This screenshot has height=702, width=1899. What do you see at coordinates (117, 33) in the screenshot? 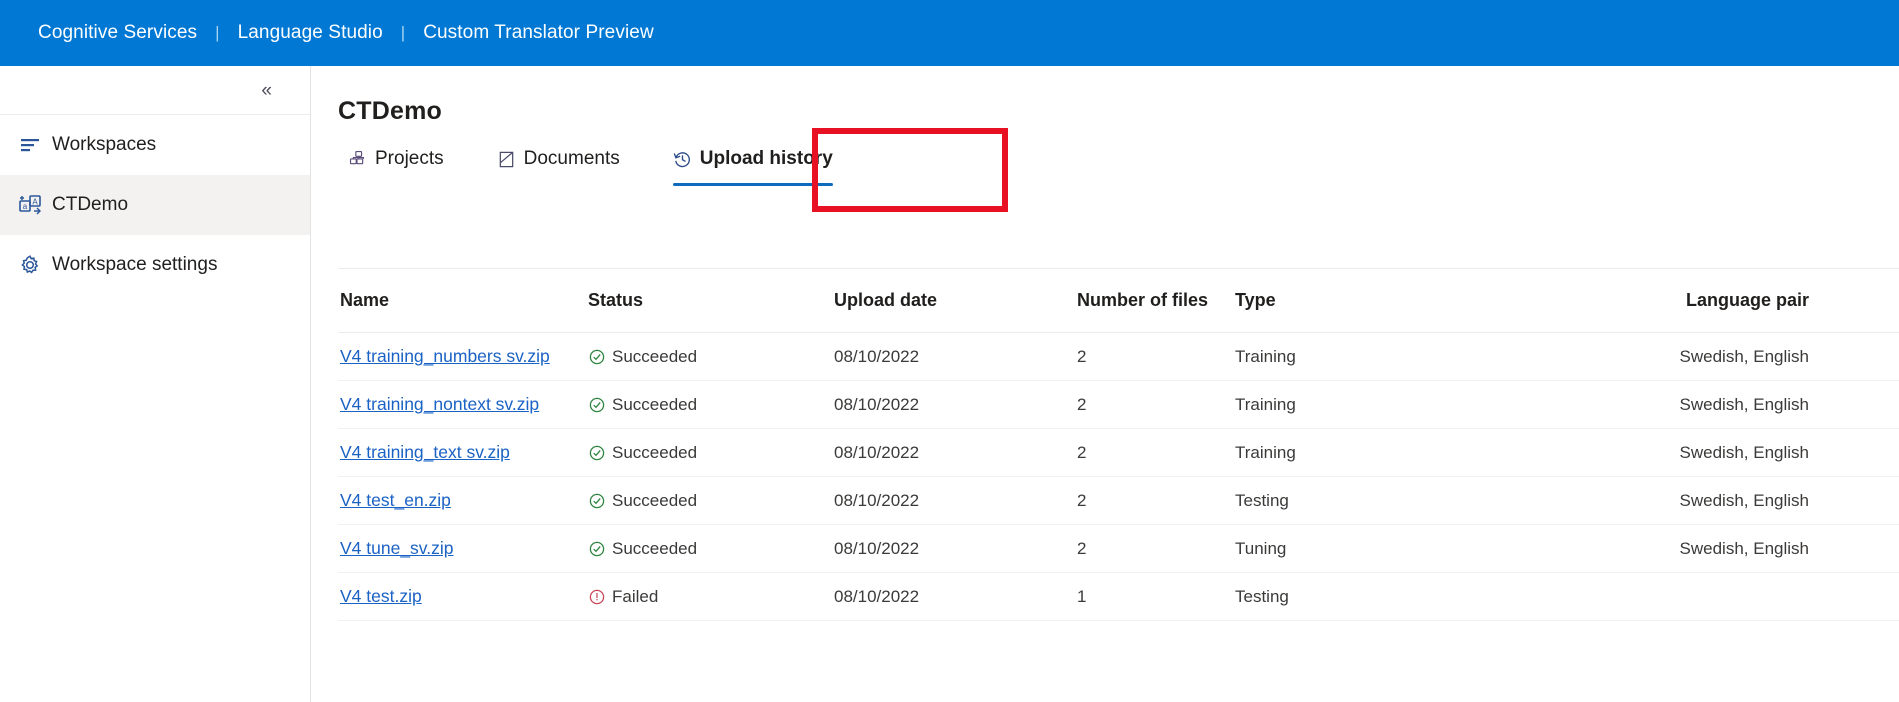
I see `cognitive-services-link: Cognitive Services` at bounding box center [117, 33].